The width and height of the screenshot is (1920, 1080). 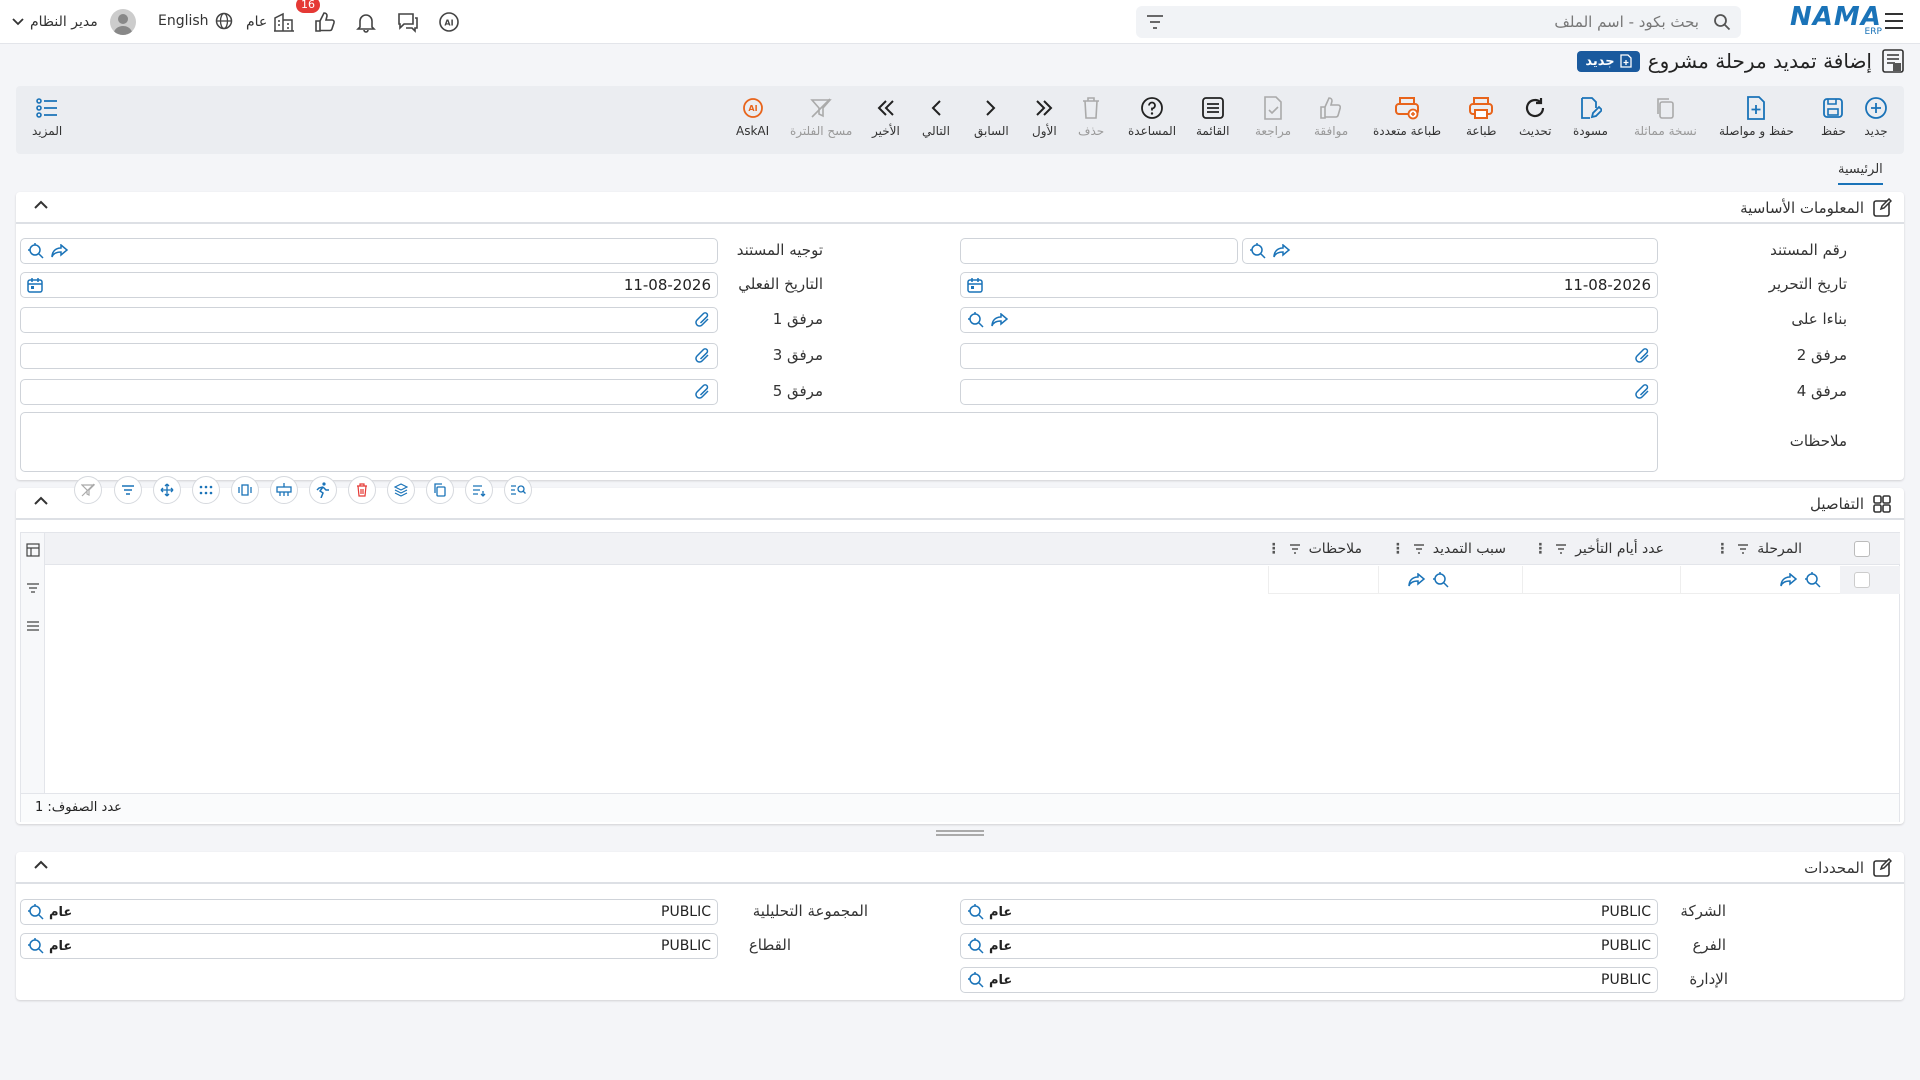 I want to click on branch-field: PUBLIC عام, so click(x=1309, y=946).